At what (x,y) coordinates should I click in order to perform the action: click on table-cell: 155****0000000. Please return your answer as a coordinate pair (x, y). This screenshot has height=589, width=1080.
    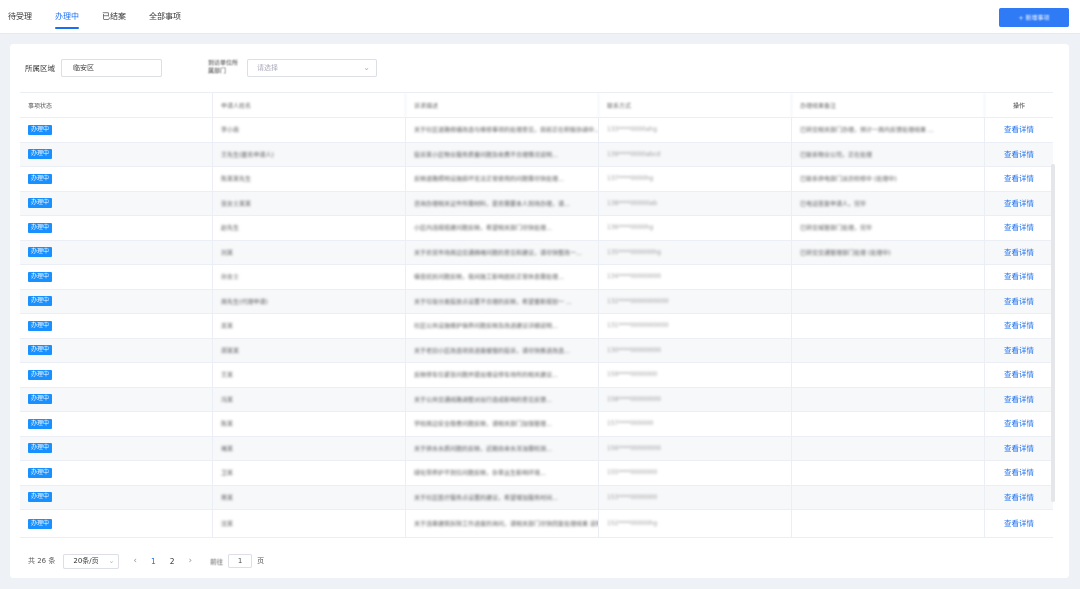
    Looking at the image, I should click on (695, 473).